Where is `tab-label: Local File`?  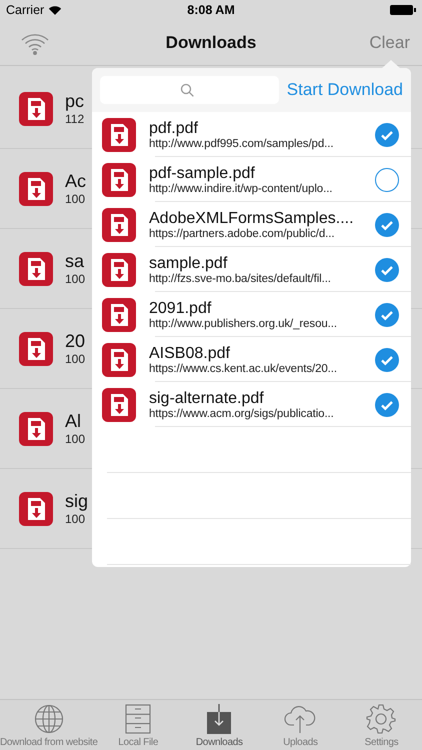
tab-label: Local File is located at coordinates (138, 742).